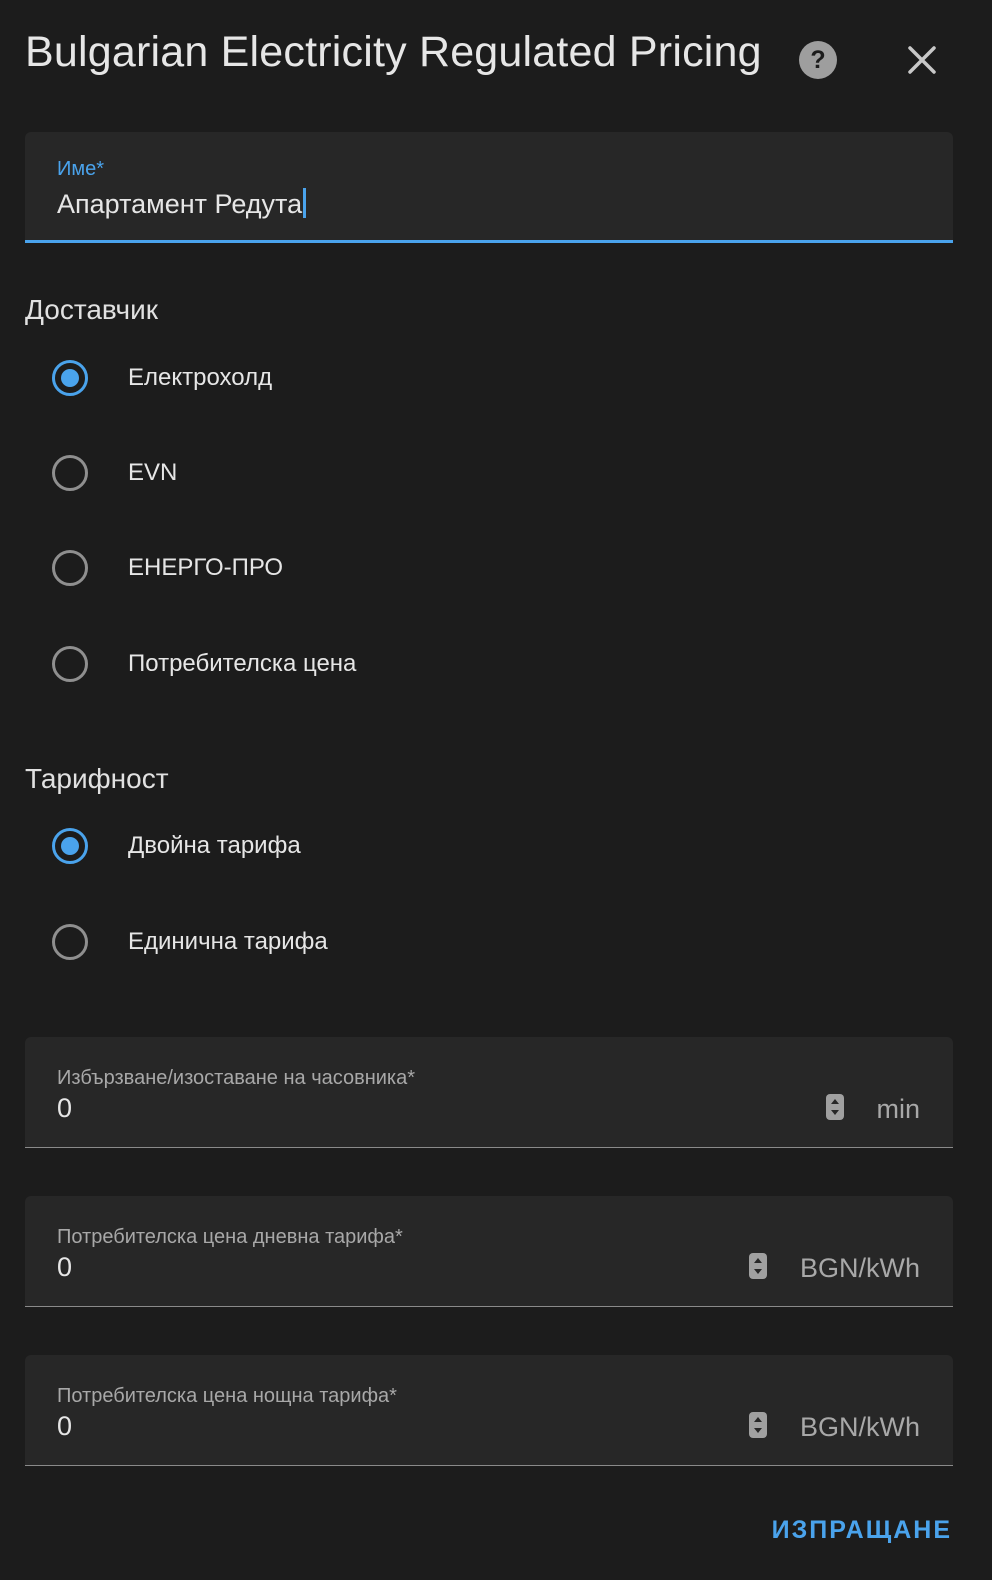  I want to click on tariff-option-label: Двойна тарифа, so click(214, 845).